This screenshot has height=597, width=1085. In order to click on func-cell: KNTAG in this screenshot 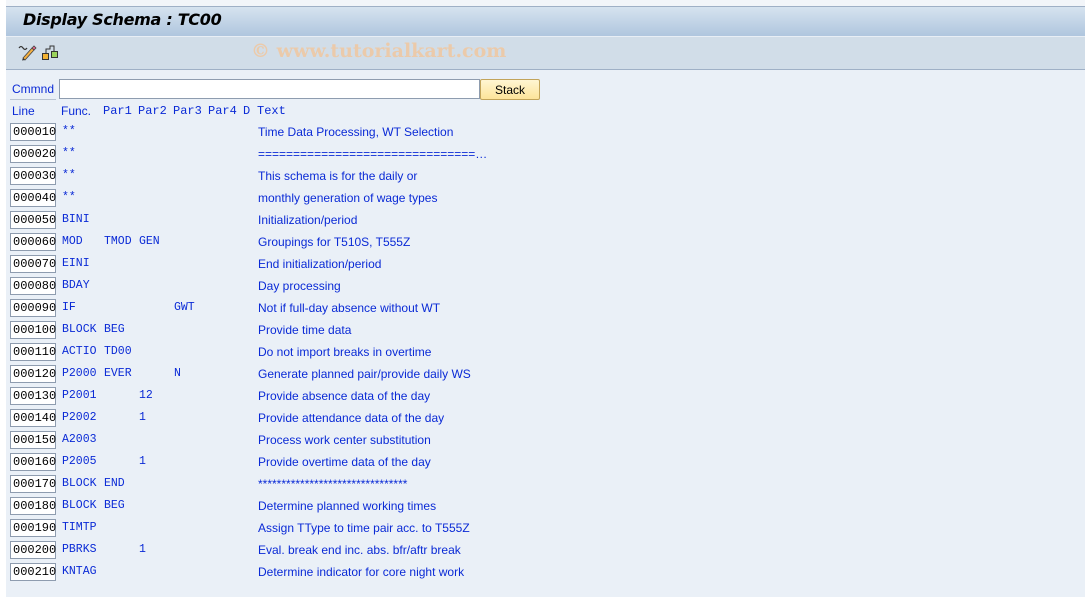, I will do `click(79, 571)`.